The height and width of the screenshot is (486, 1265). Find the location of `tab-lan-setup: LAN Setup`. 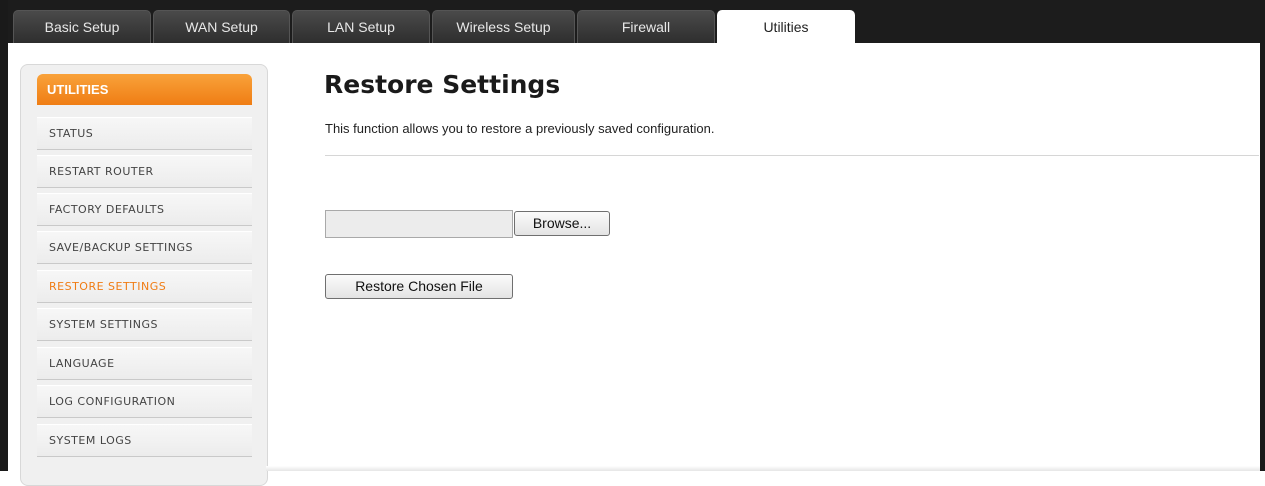

tab-lan-setup: LAN Setup is located at coordinates (361, 26).